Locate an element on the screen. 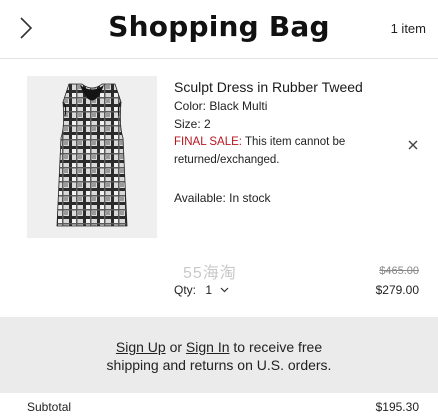 The width and height of the screenshot is (438, 420). promo-suffix: to receive free is located at coordinates (278, 347).